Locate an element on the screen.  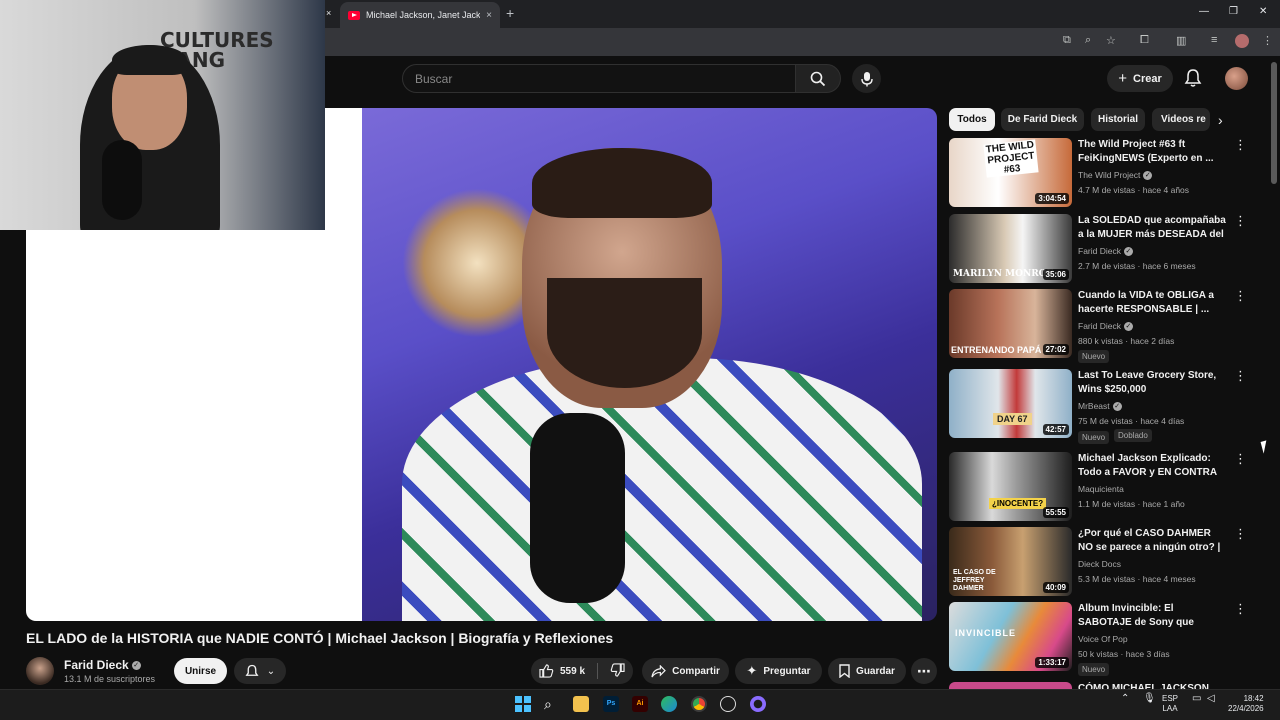
language-code: ESP is located at coordinates (1170, 698).